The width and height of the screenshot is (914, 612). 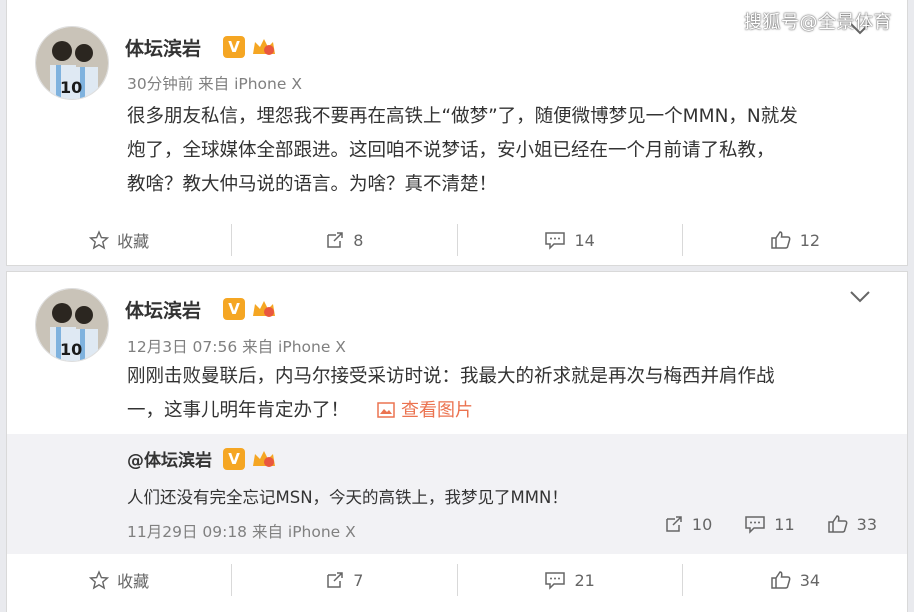 What do you see at coordinates (238, 410) in the screenshot?
I see `post-text-line: 一，这事儿明年肯定办了！` at bounding box center [238, 410].